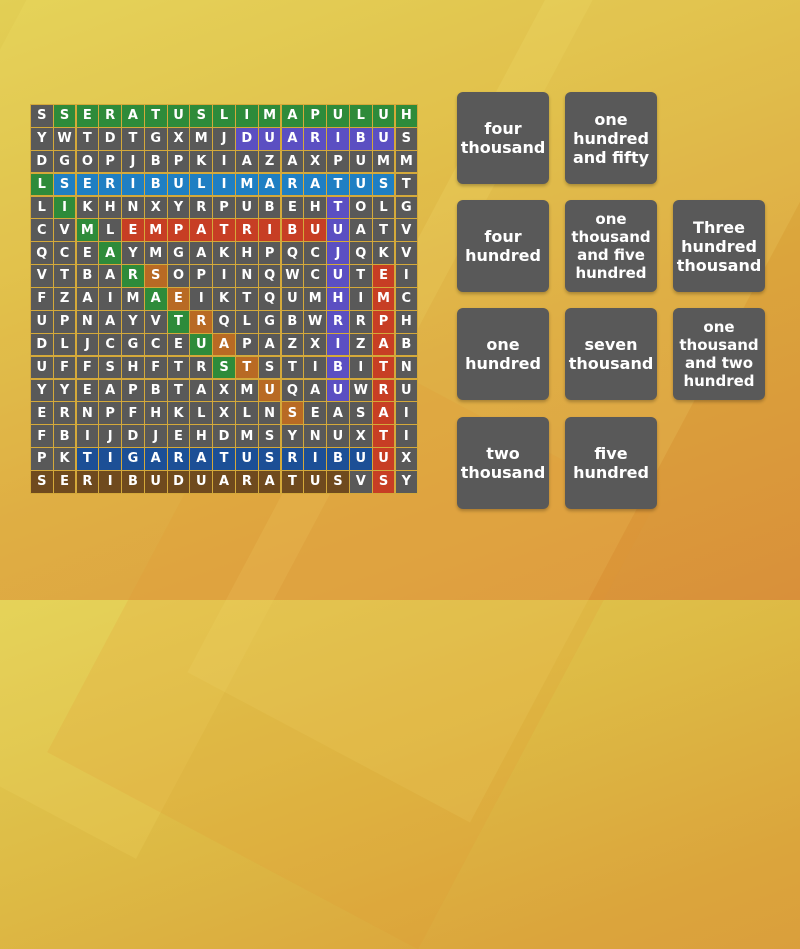 The height and width of the screenshot is (949, 800). What do you see at coordinates (42, 276) in the screenshot?
I see `grid-cell: V` at bounding box center [42, 276].